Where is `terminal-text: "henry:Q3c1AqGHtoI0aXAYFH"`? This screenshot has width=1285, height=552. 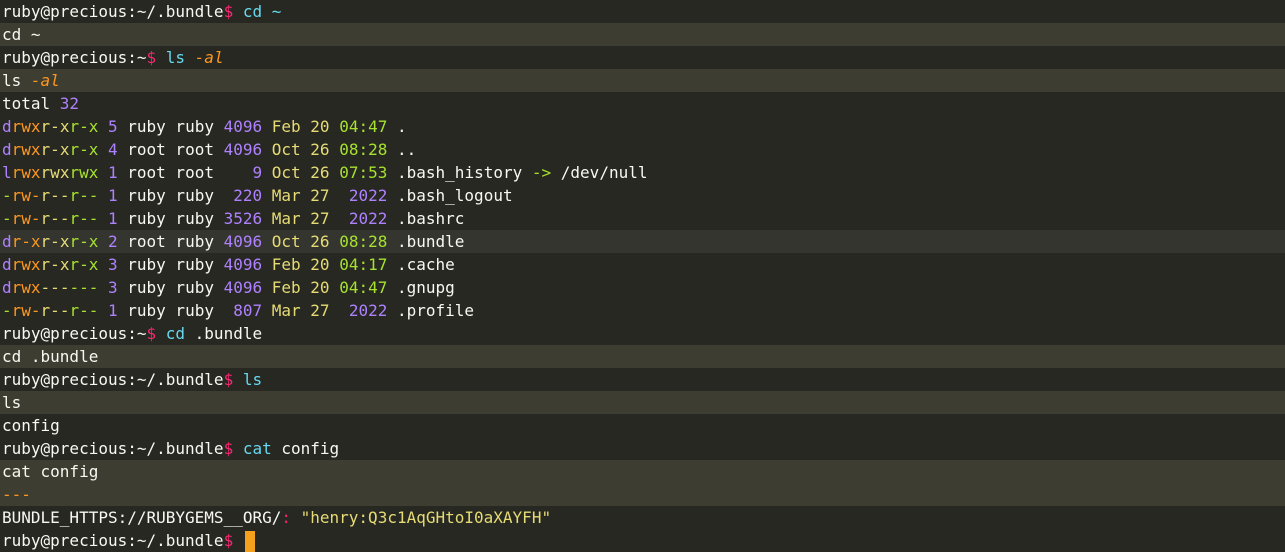
terminal-text: "henry:Q3c1AqGHtoI0aXAYFH" is located at coordinates (426, 517).